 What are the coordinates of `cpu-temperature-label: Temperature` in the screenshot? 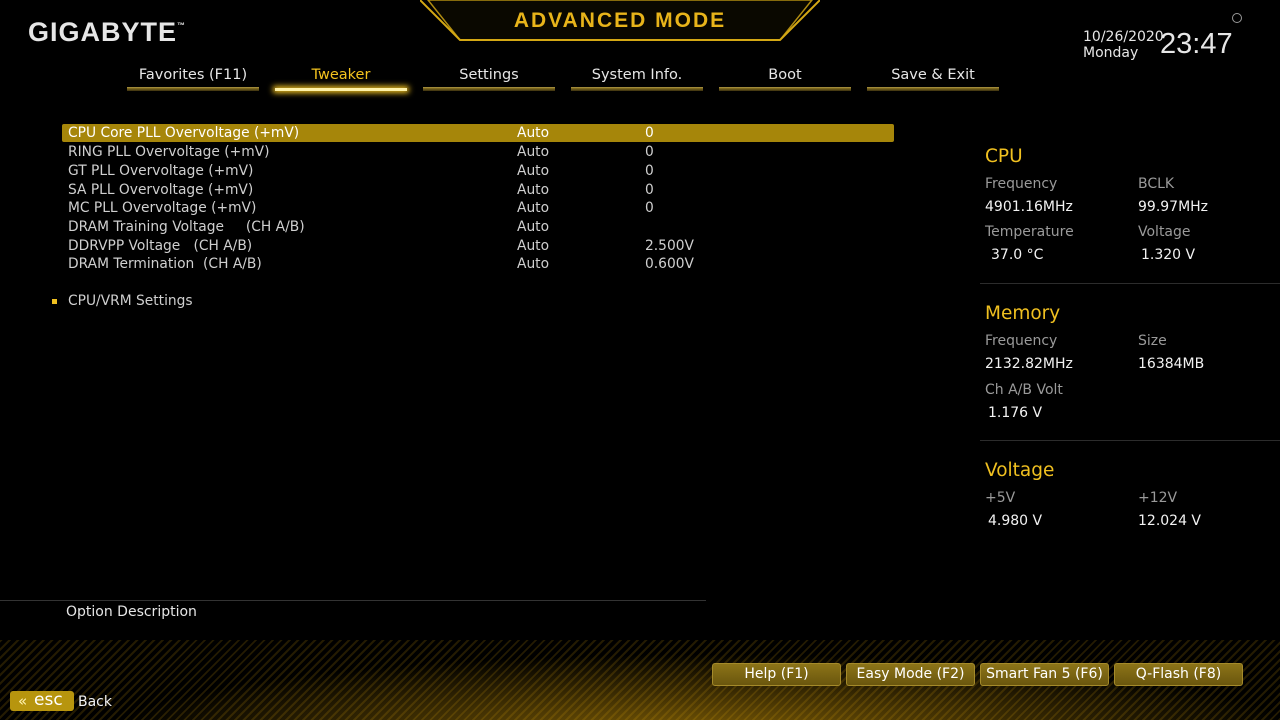 It's located at (1029, 232).